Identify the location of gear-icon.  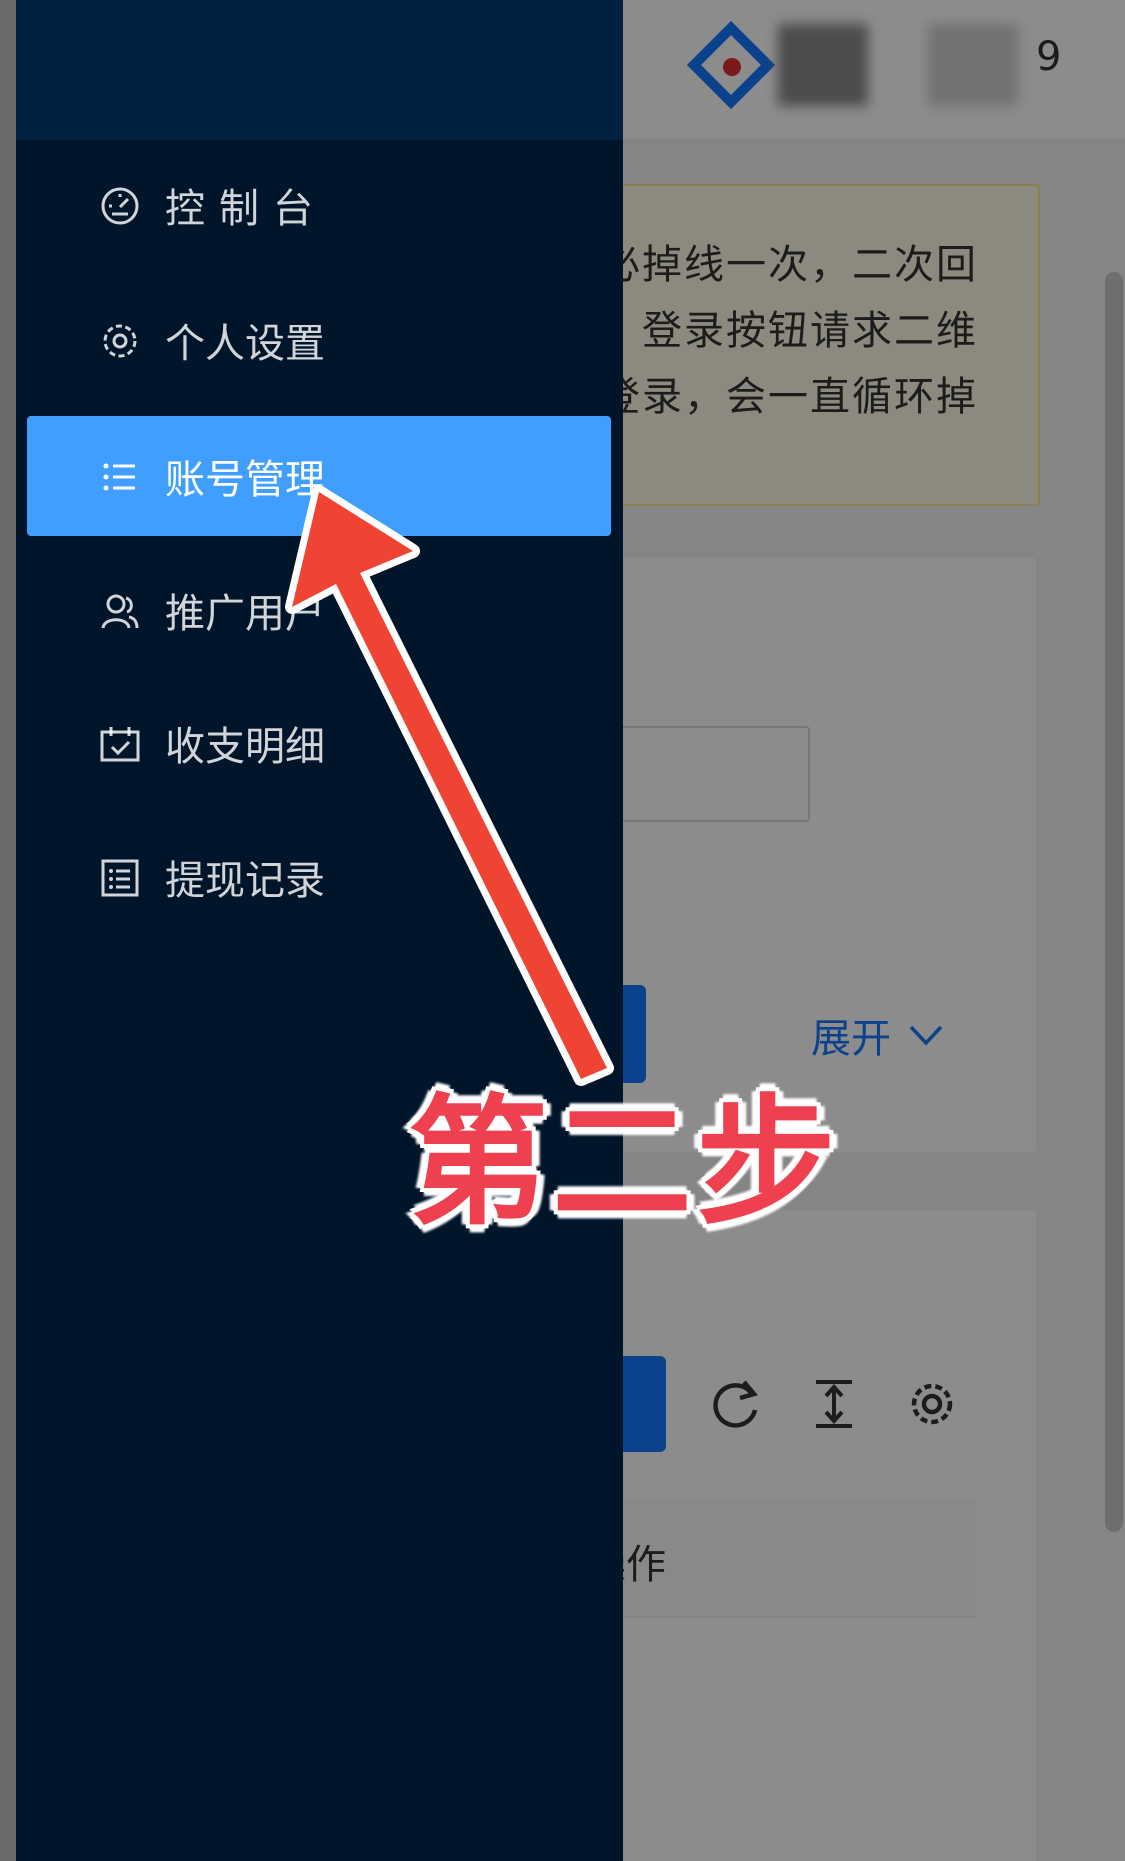
(120, 341).